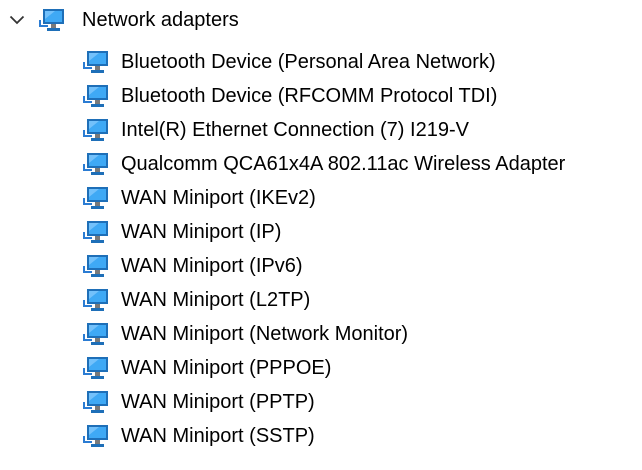  I want to click on device-label: Bluetooth Device (RFCOMM Protocol TDI), so click(309, 96).